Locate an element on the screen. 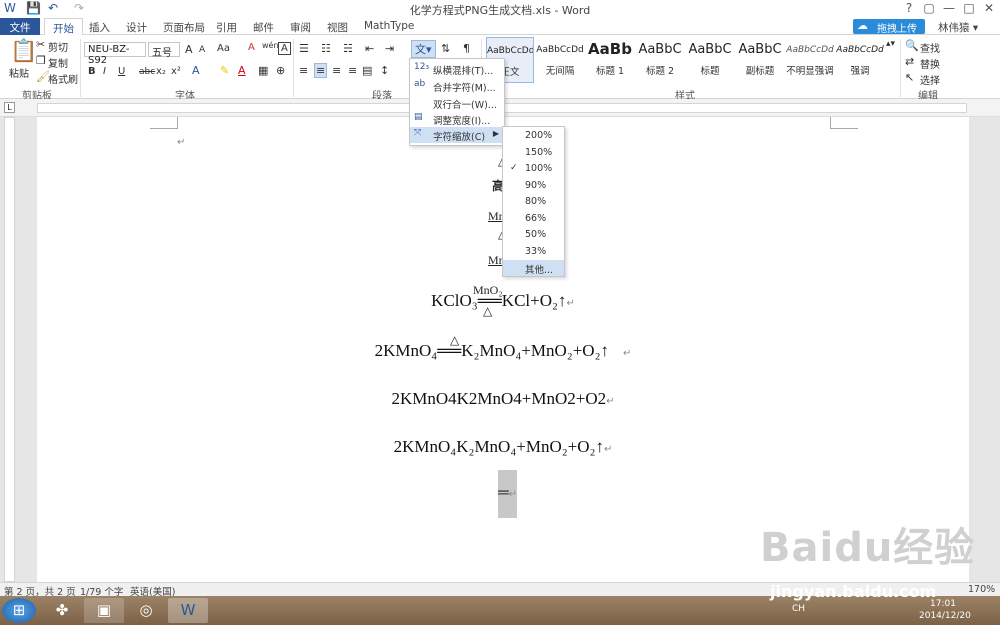  clear-format-button: A is located at coordinates (251, 47).